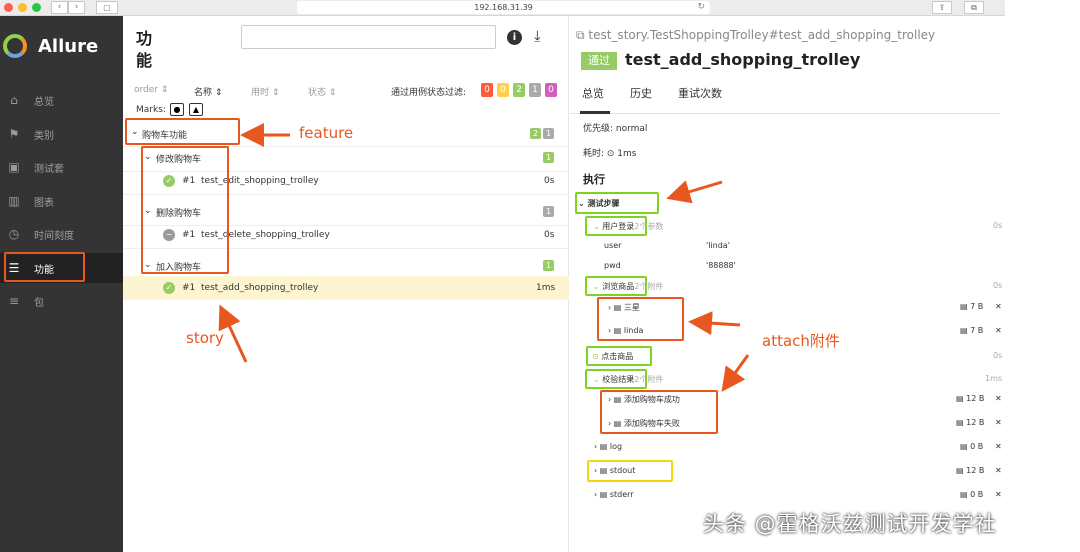  What do you see at coordinates (205, 338) in the screenshot?
I see `story-annotation: story` at bounding box center [205, 338].